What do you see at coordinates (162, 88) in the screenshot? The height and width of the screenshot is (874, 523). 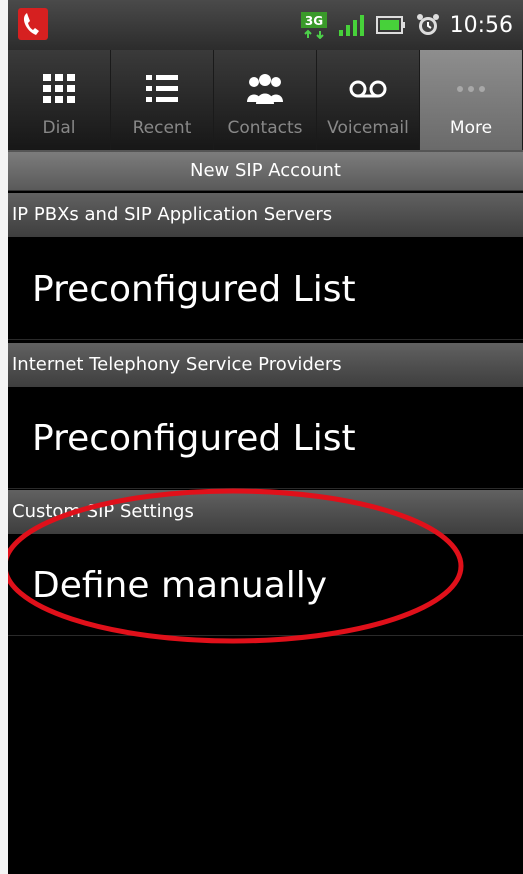 I see `list-icon` at bounding box center [162, 88].